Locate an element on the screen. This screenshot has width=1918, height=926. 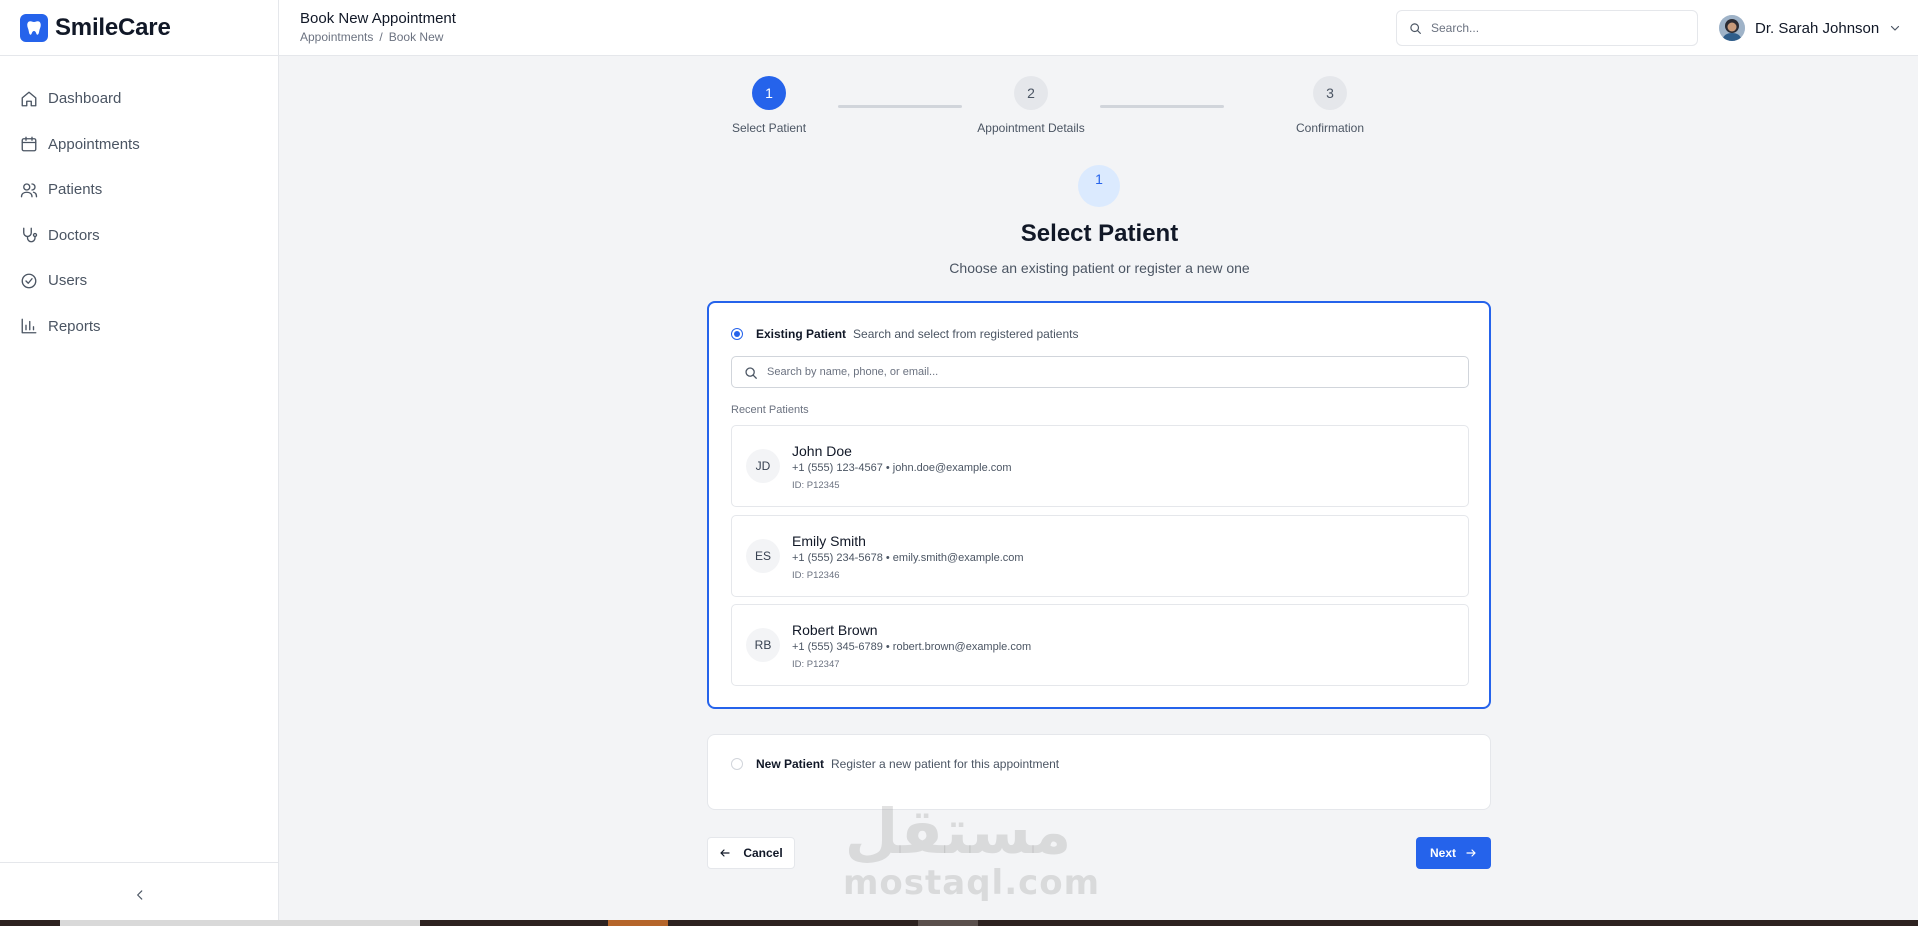
sidebar-item-dashboard: Dashboard is located at coordinates (139, 99).